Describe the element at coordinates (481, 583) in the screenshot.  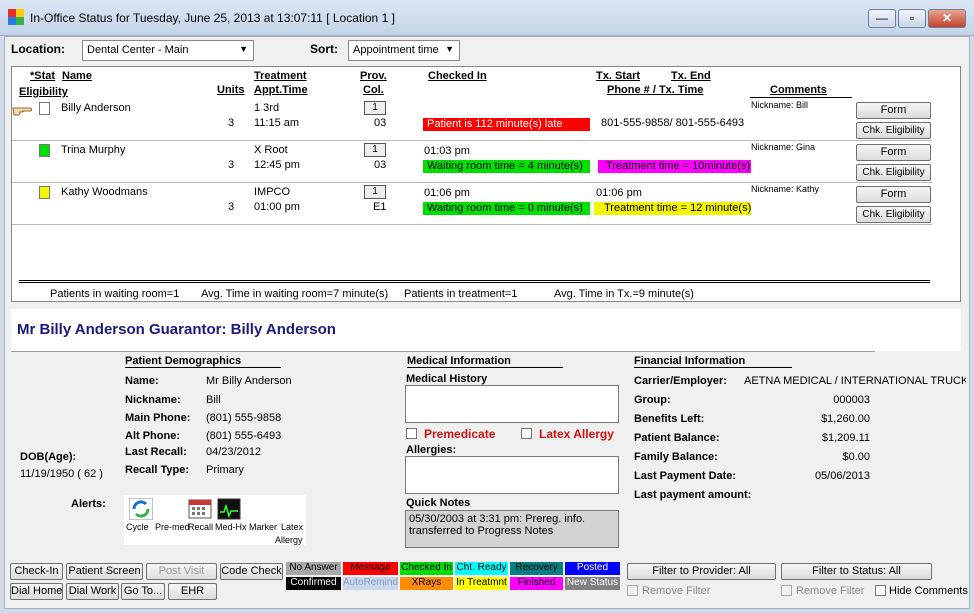
I see `legend-in-treatment: In Treatmnt` at that location.